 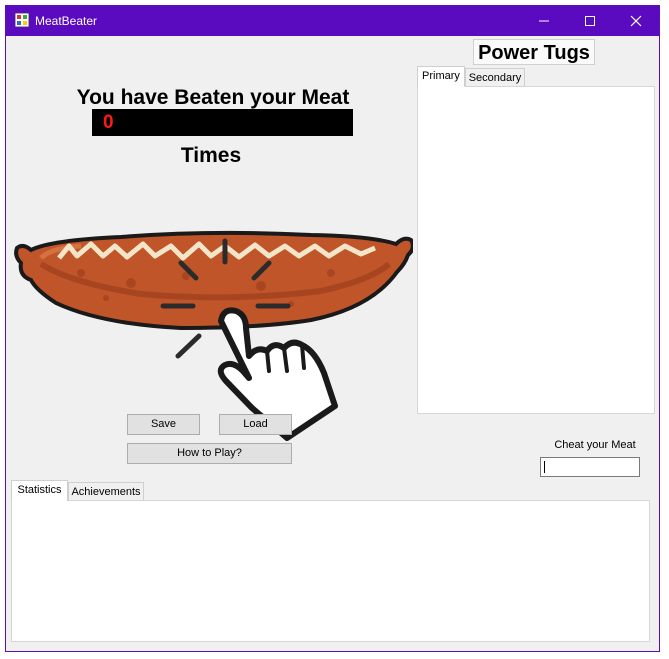 What do you see at coordinates (211, 155) in the screenshot?
I see `times-label: Times` at bounding box center [211, 155].